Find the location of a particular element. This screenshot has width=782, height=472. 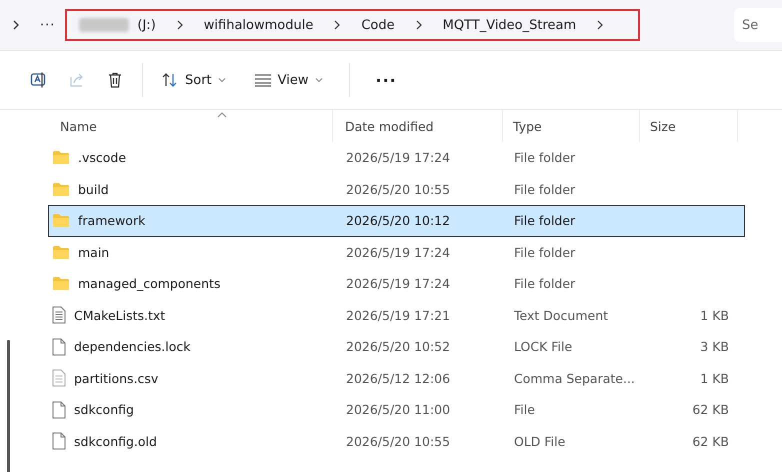

file-row: managed_components 2026/5/19 17:24 File folder is located at coordinates (396, 284).